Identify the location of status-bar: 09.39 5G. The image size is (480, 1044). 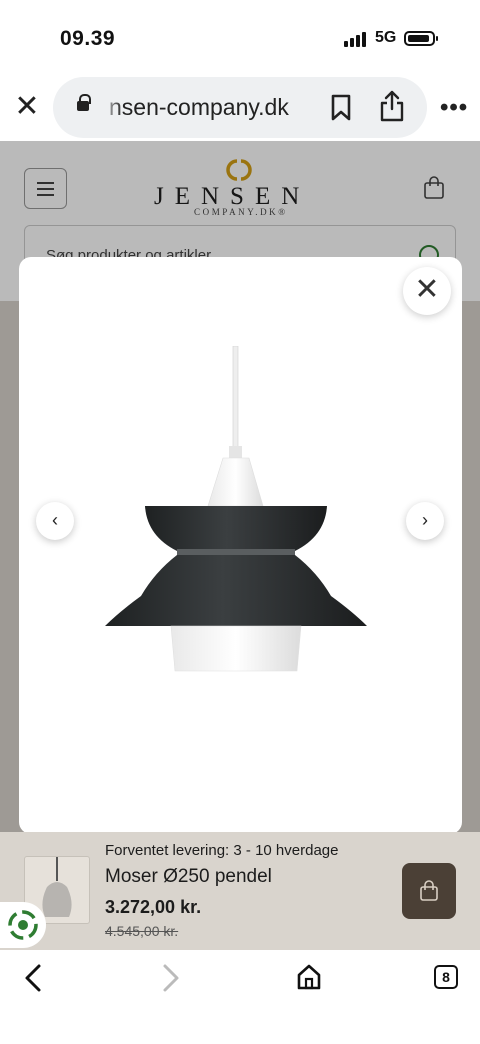
(240, 38).